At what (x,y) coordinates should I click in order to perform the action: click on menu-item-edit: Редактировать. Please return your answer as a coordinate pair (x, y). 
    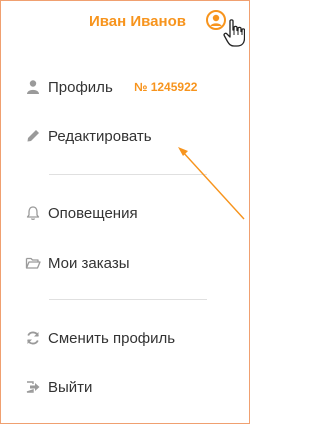
    Looking at the image, I should click on (88, 136).